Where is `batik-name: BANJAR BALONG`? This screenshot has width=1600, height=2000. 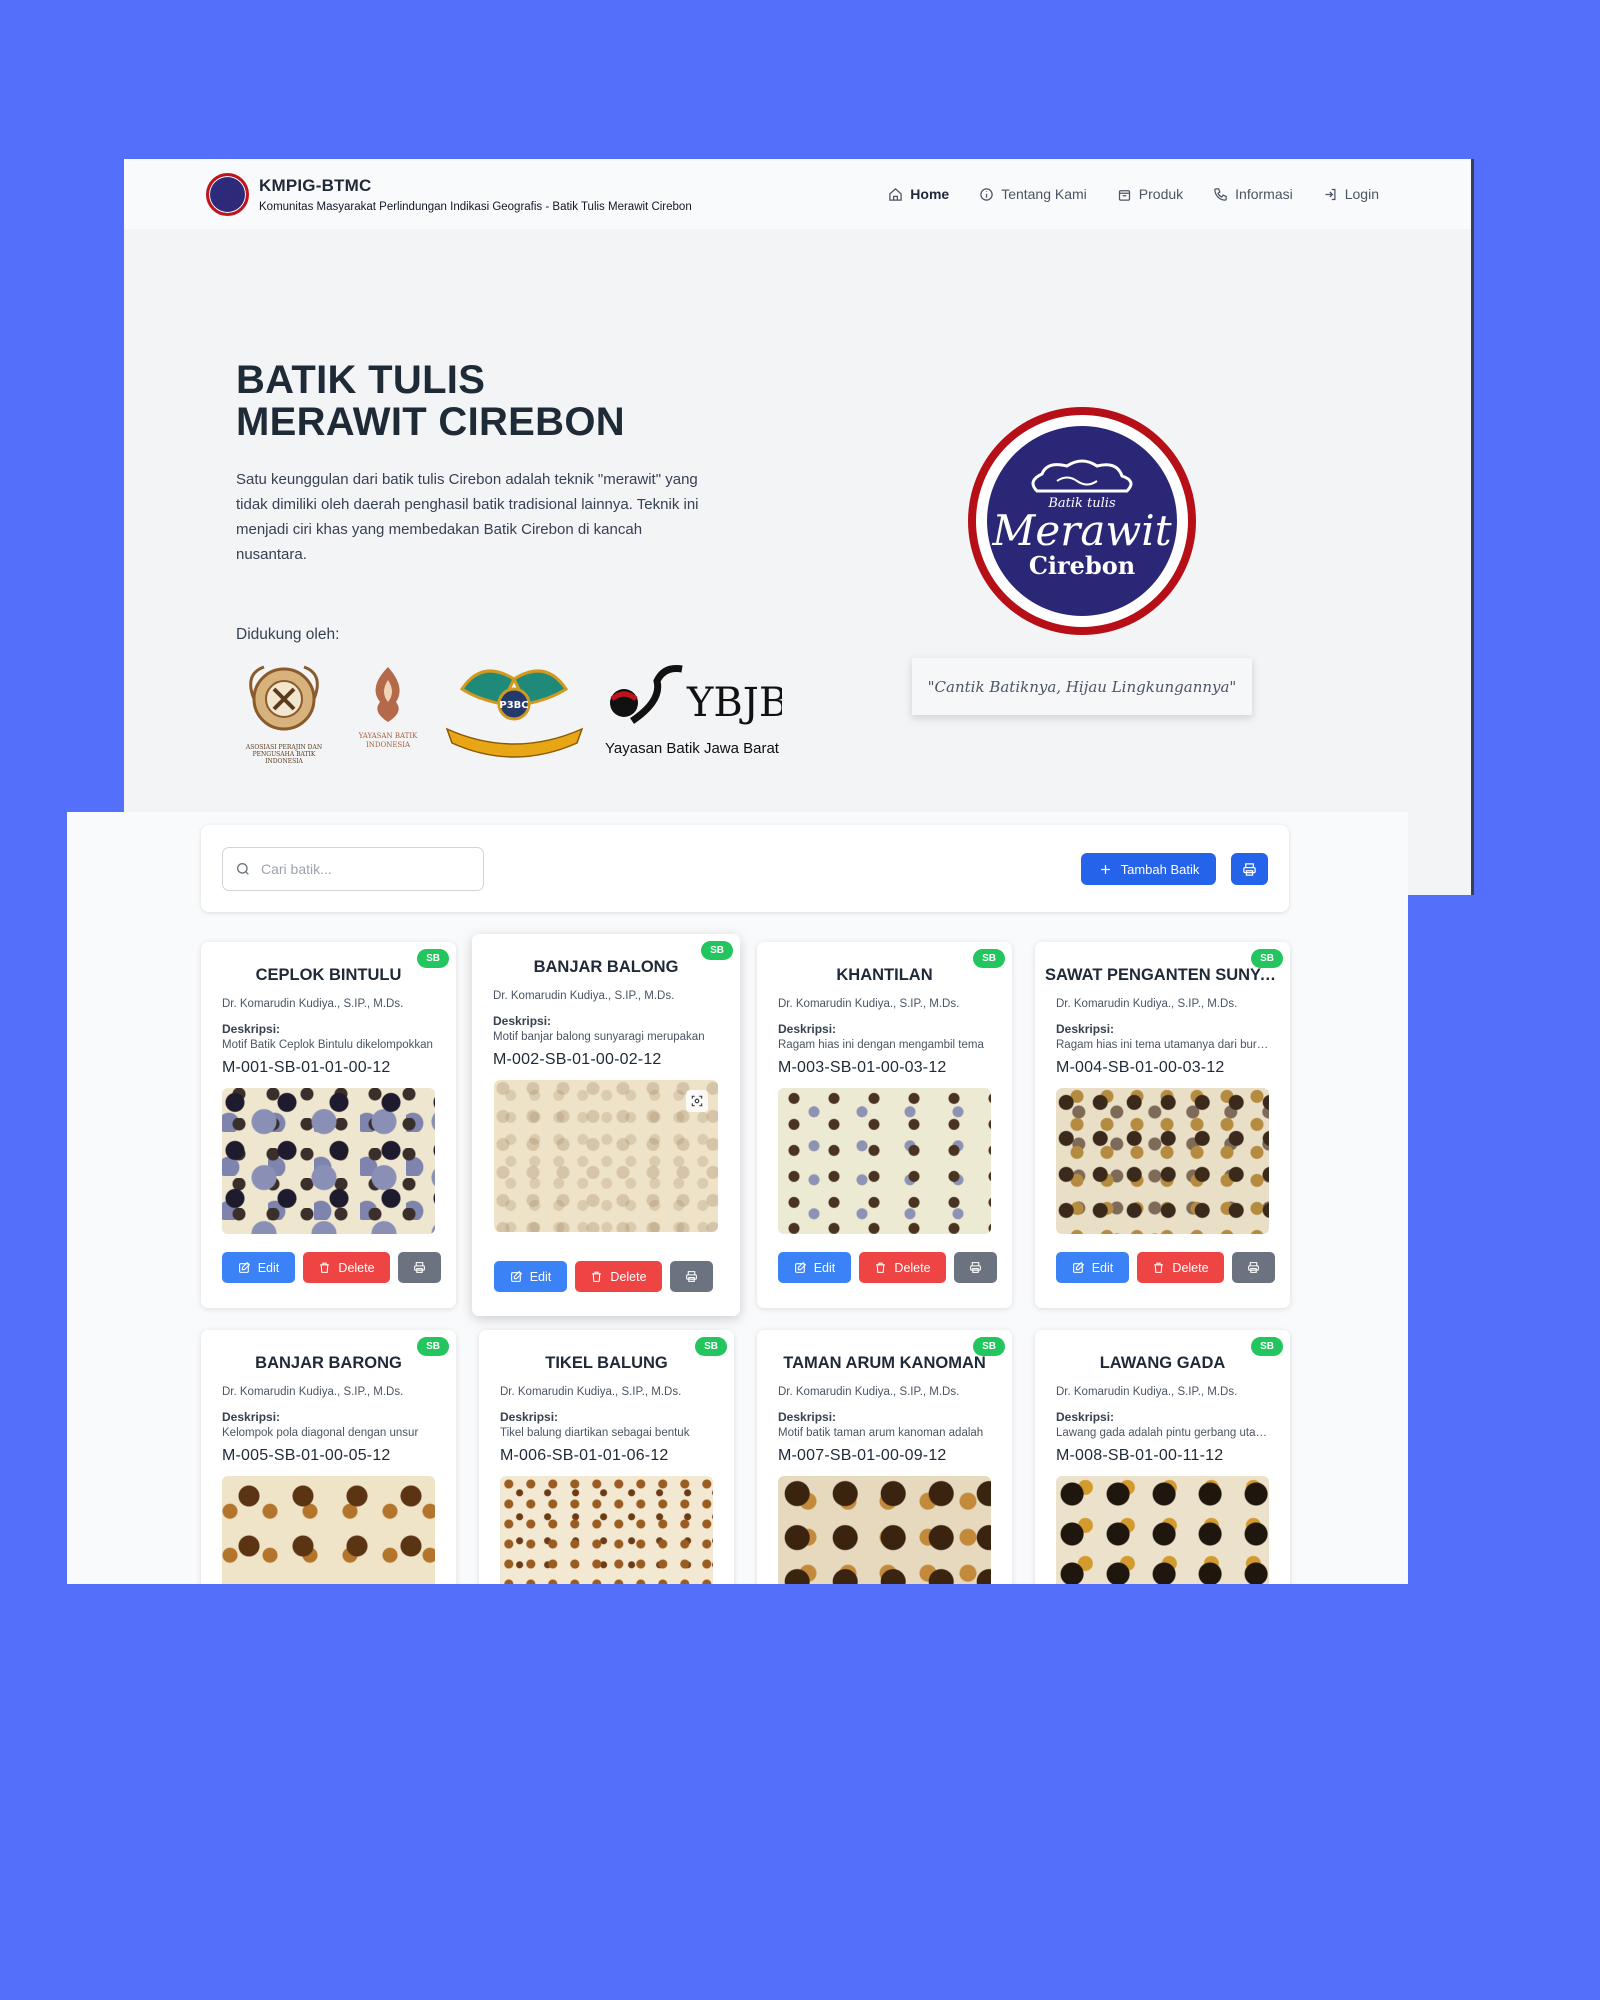 batik-name: BANJAR BALONG is located at coordinates (606, 967).